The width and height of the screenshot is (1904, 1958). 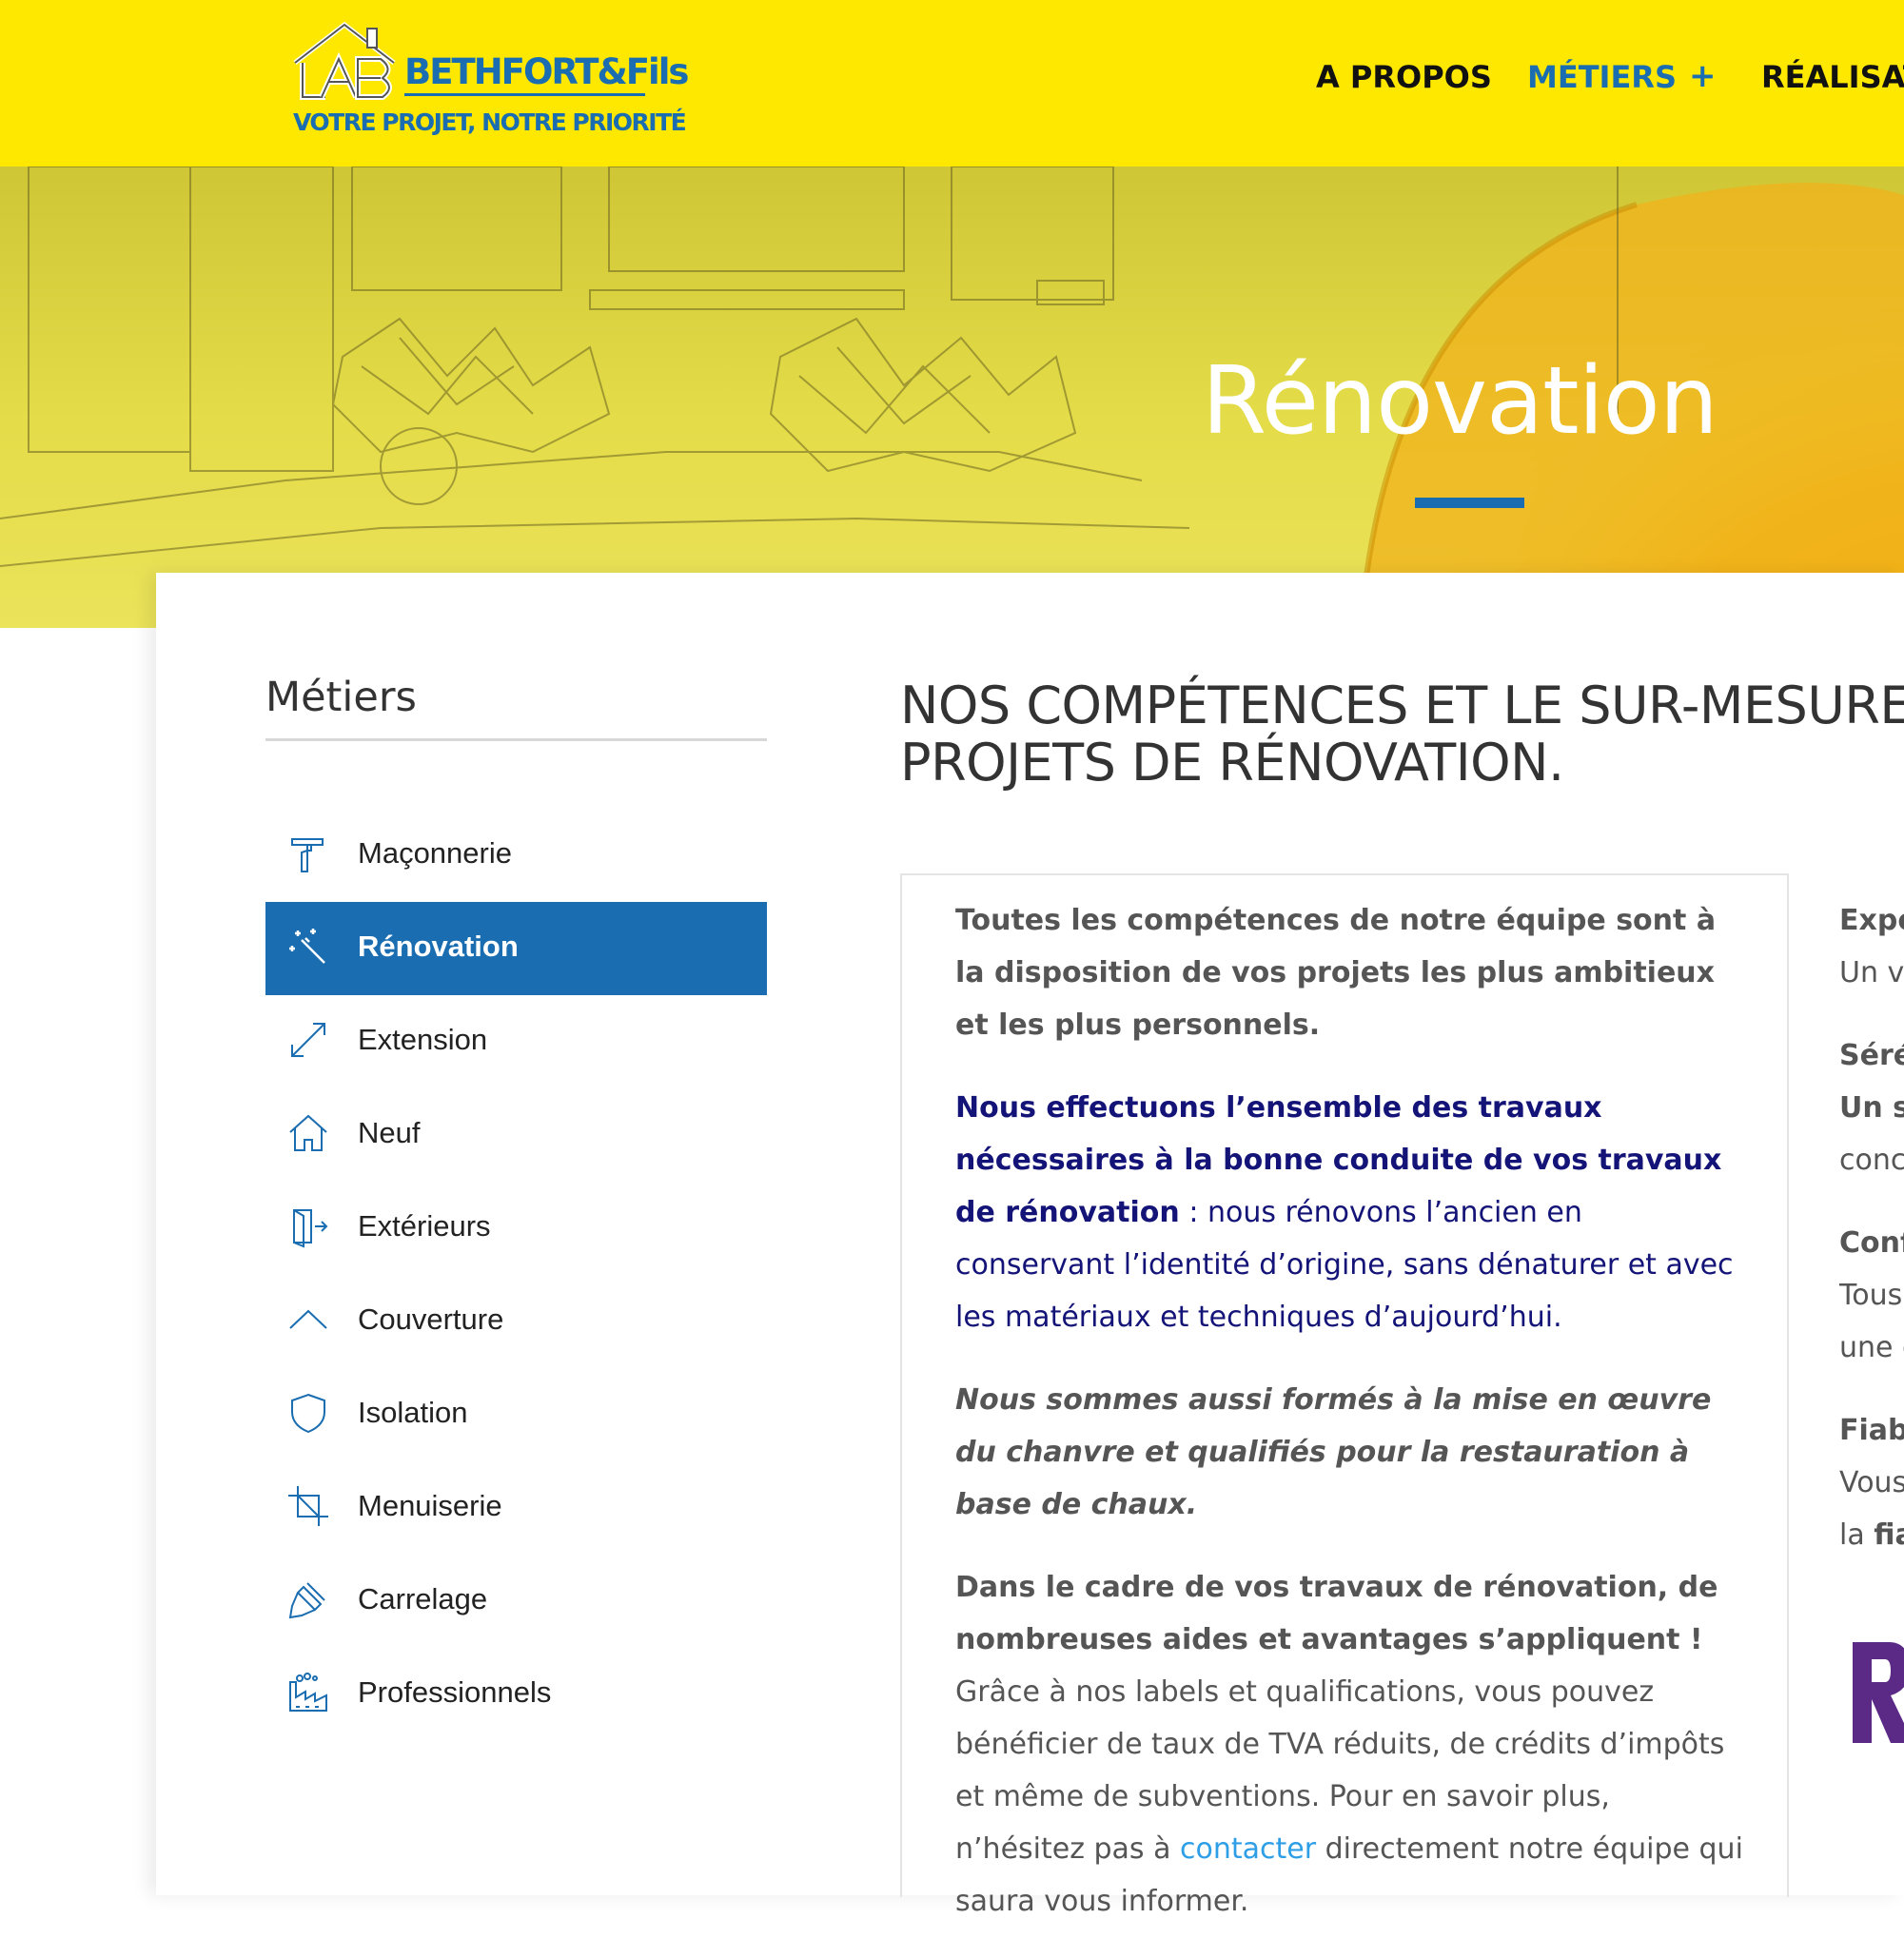 I want to click on sidebar-item-label: Extérieurs, so click(x=424, y=1226).